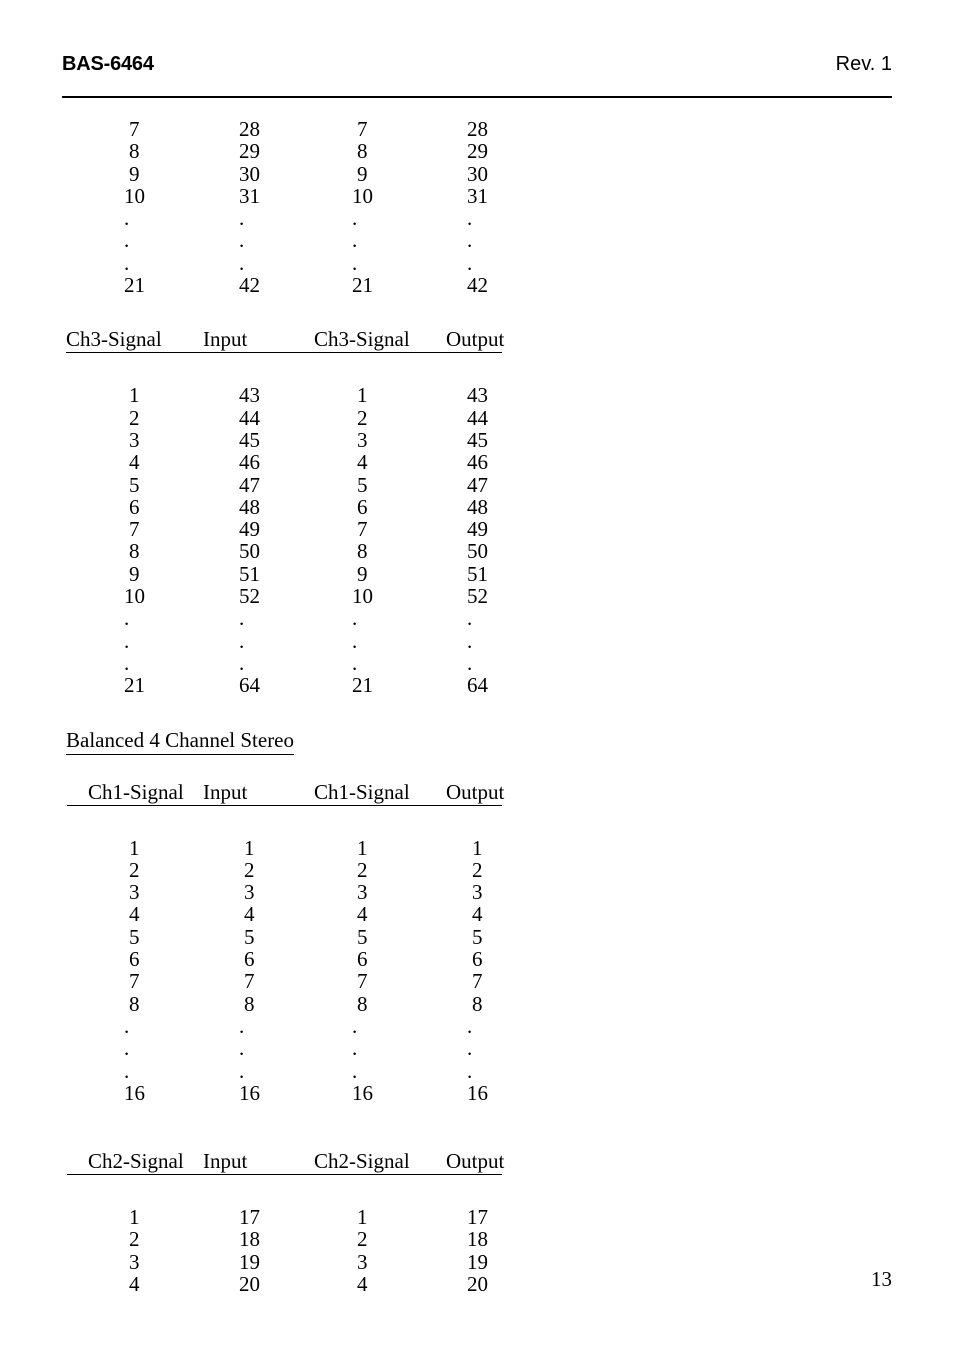 This screenshot has height=1351, width=954. I want to click on table-row: 9 30 9 30, so click(477, 173).